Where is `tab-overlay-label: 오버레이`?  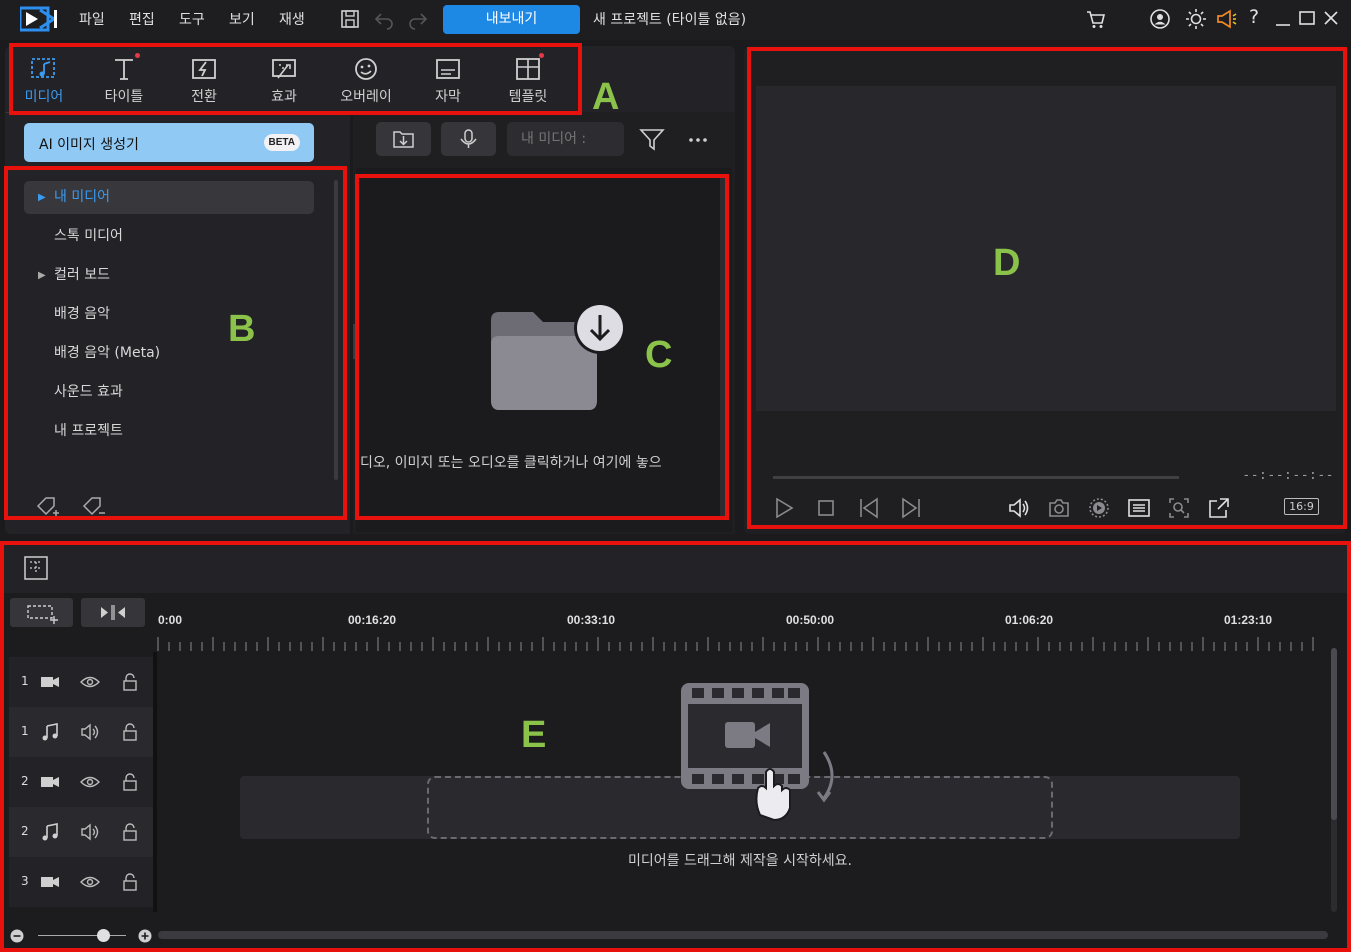
tab-overlay-label: 오버레이 is located at coordinates (366, 97).